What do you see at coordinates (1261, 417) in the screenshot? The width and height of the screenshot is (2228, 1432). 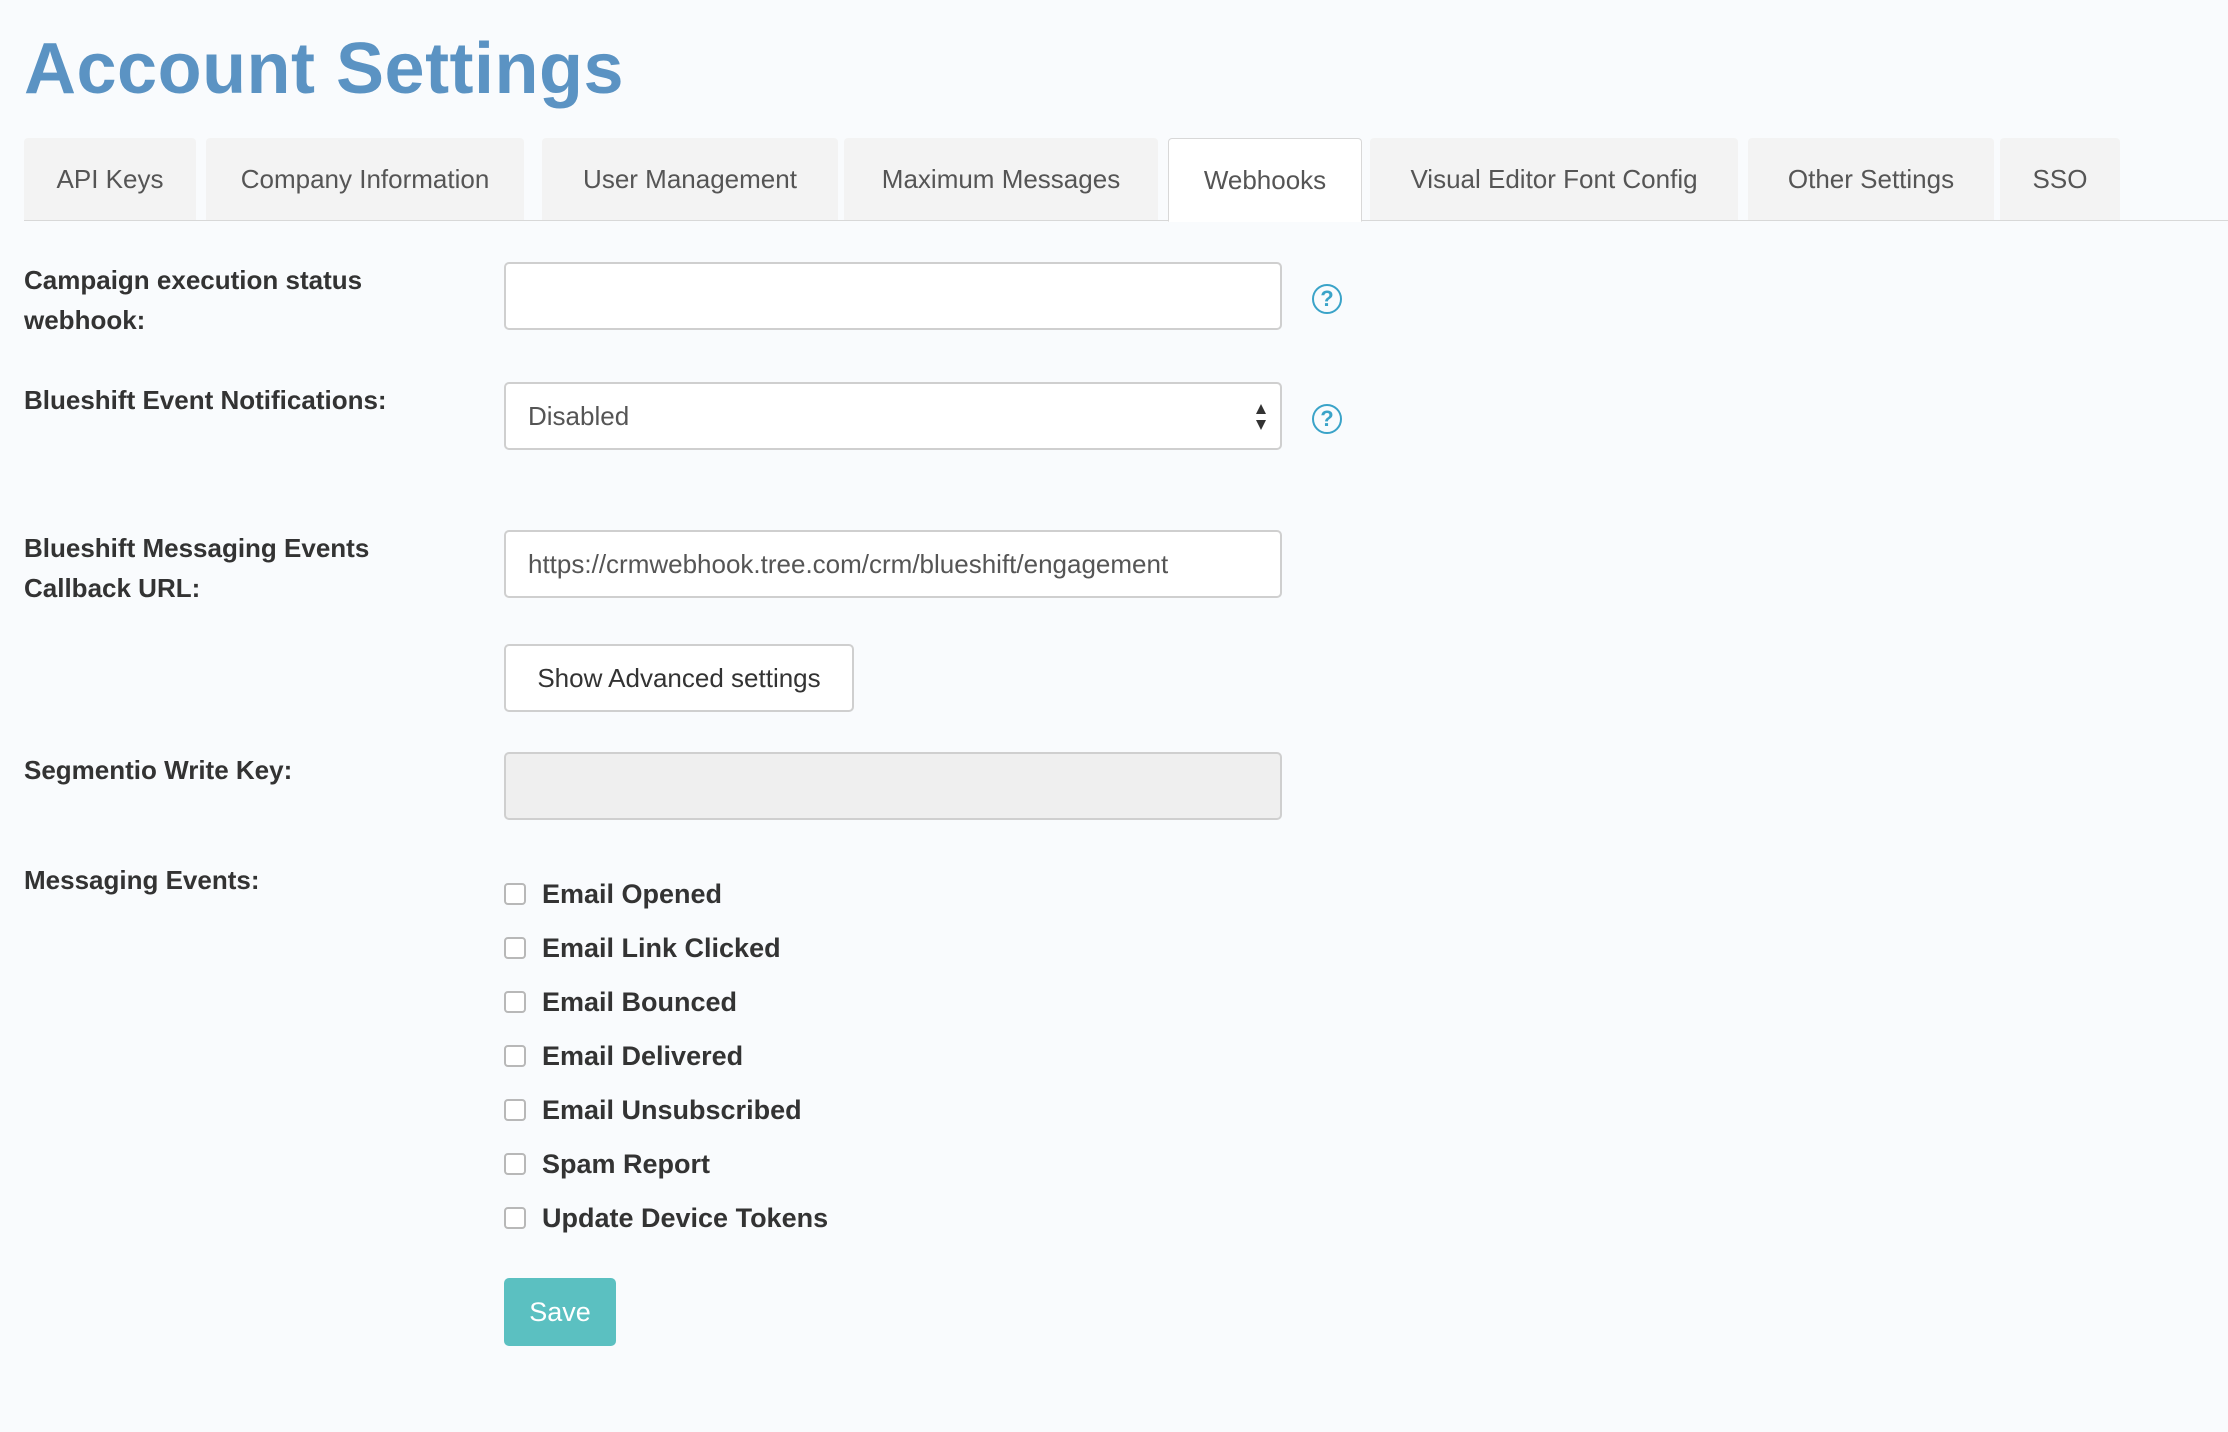 I see `select-arrows-icon` at bounding box center [1261, 417].